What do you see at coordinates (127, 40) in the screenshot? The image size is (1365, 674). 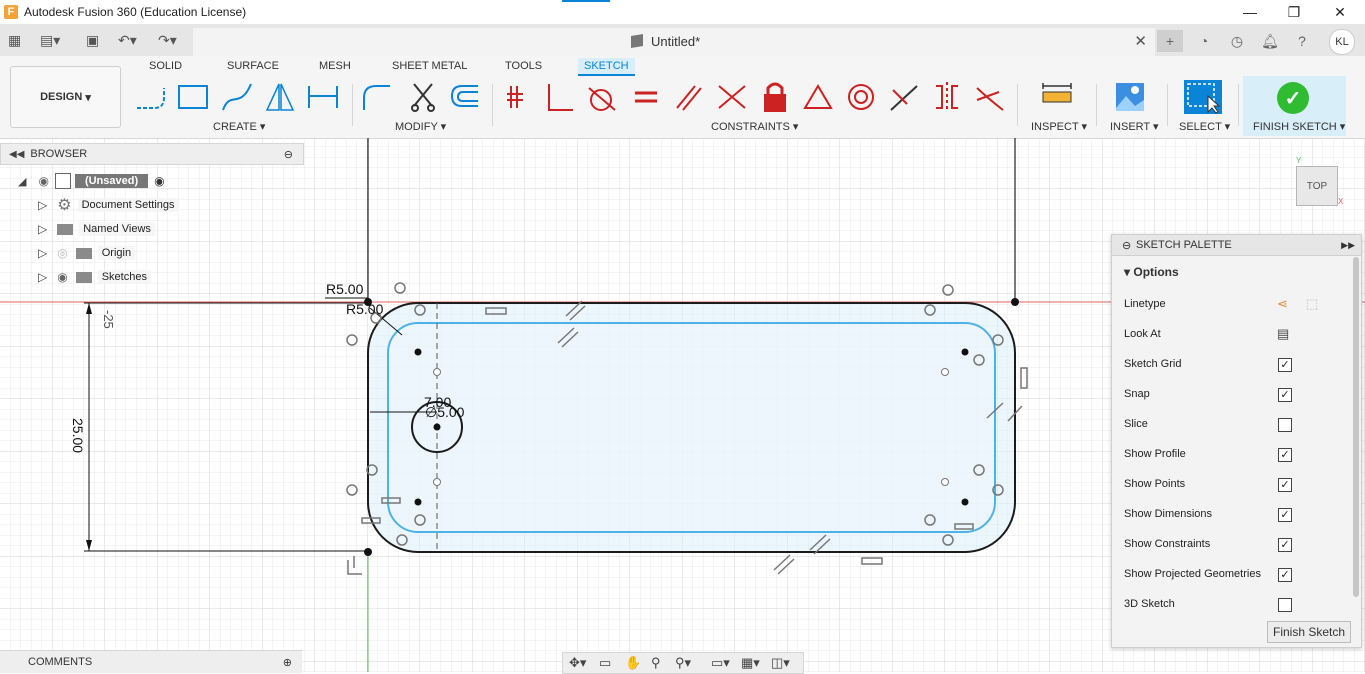 I see `undo-icon: ↶▾` at bounding box center [127, 40].